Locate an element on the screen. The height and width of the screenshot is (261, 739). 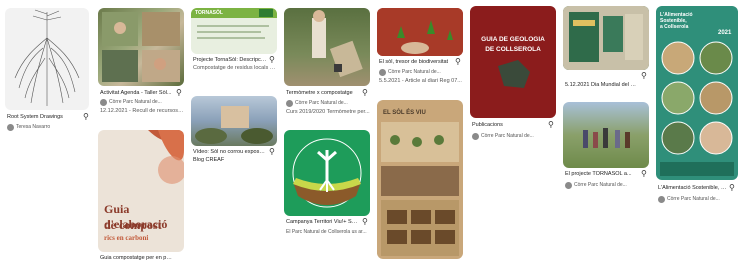
pin-image-termometre is located at coordinates (327, 47).